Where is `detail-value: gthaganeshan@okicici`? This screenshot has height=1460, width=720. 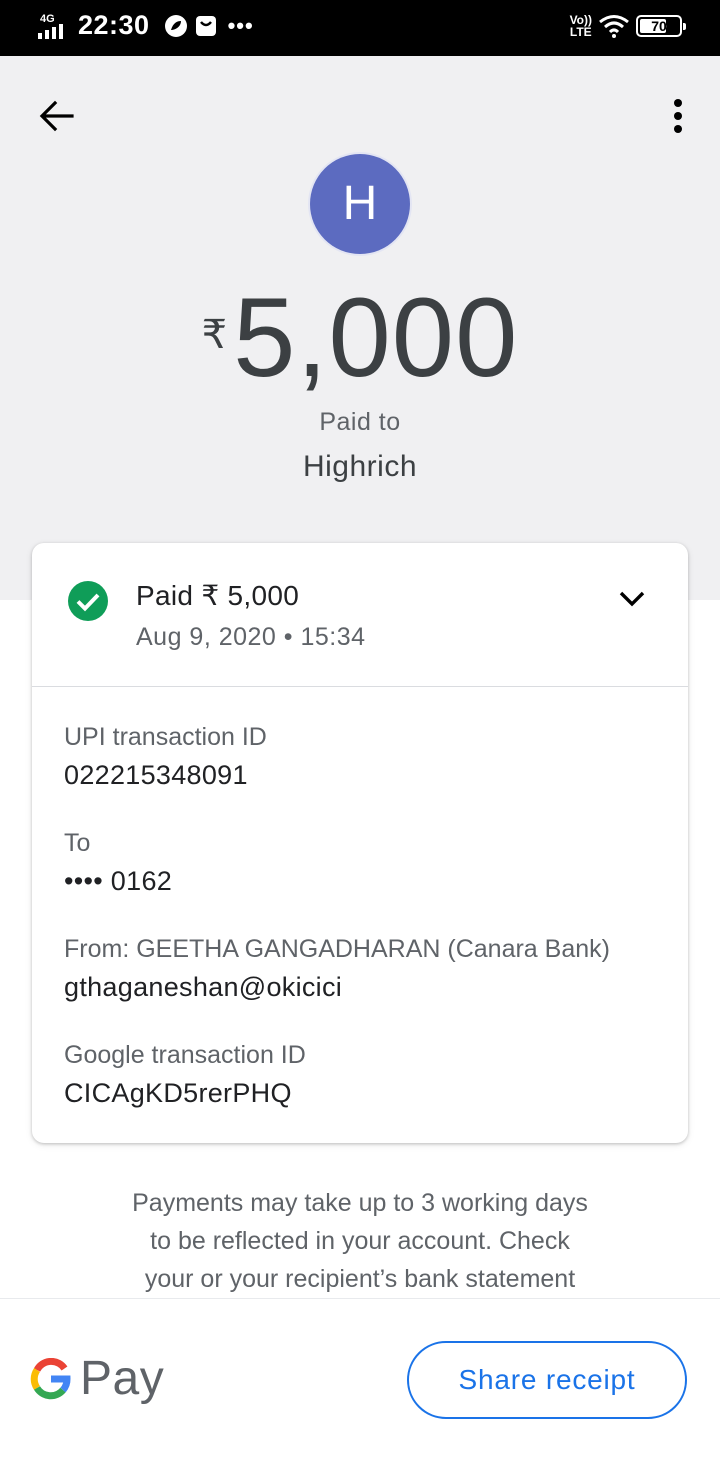 detail-value: gthaganeshan@okicici is located at coordinates (203, 987).